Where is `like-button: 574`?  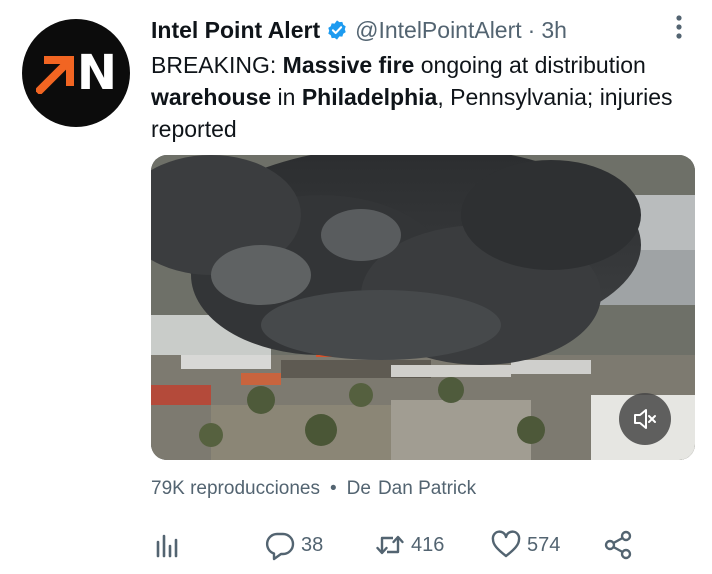
like-button: 574 is located at coordinates (524, 545).